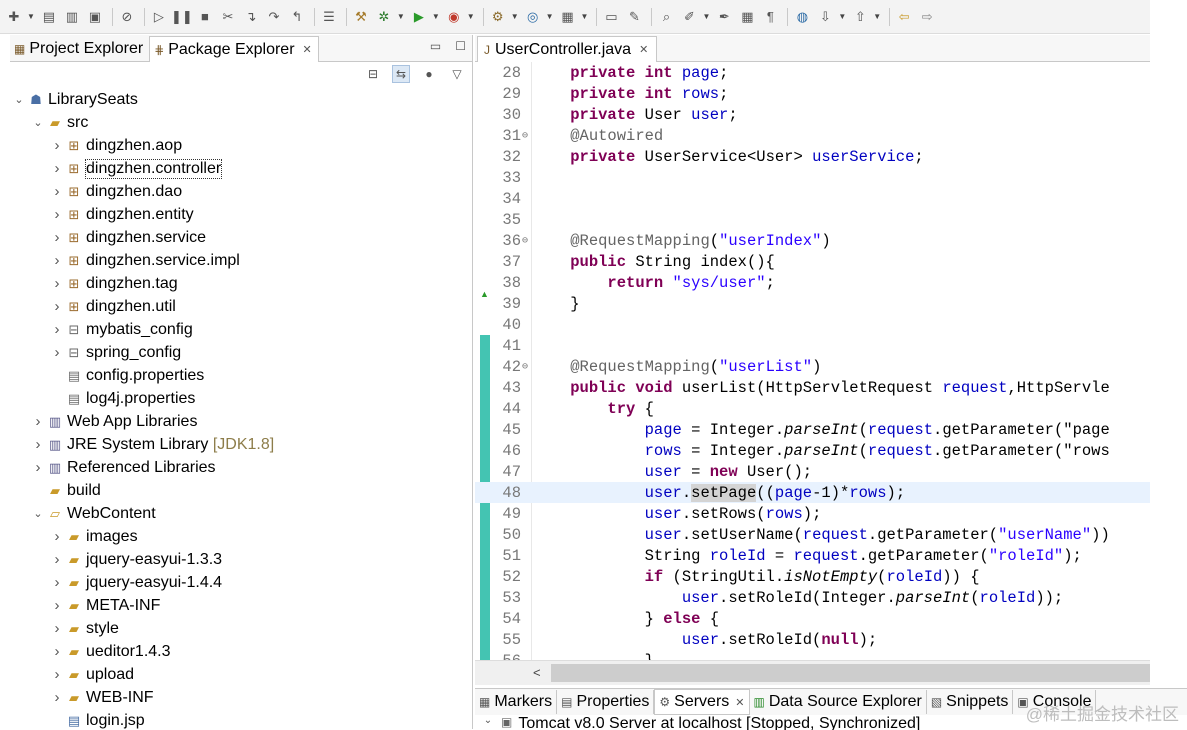 This screenshot has width=1187, height=730. I want to click on code-line: 52 if (StringUtil.isNotEmpty(roleId)) {, so click(812, 576).